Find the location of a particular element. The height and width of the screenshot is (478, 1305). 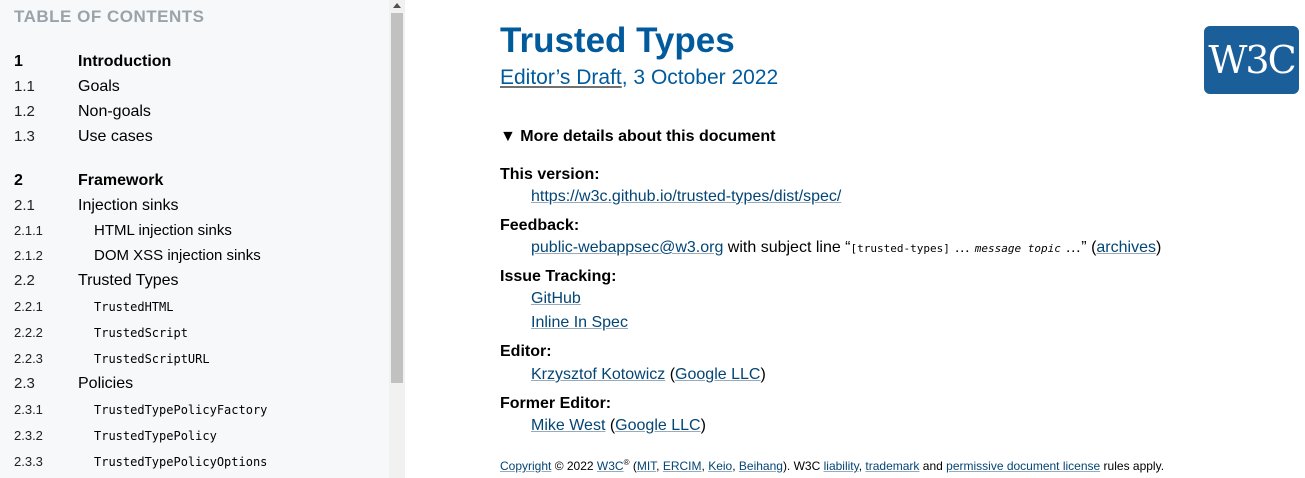

toc-item-trustedscripturl: 2.2.3 TrustedScriptURL is located at coordinates (194, 359).